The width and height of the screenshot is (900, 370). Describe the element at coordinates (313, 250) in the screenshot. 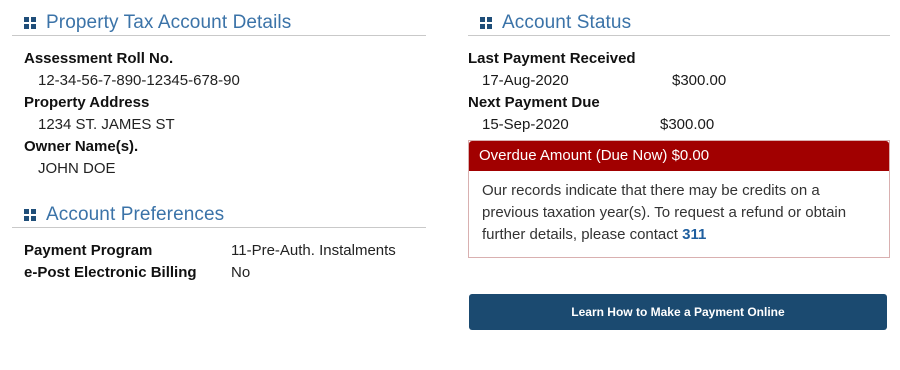

I see `payment-program-value: 11-Pre-Auth. Instalments` at that location.